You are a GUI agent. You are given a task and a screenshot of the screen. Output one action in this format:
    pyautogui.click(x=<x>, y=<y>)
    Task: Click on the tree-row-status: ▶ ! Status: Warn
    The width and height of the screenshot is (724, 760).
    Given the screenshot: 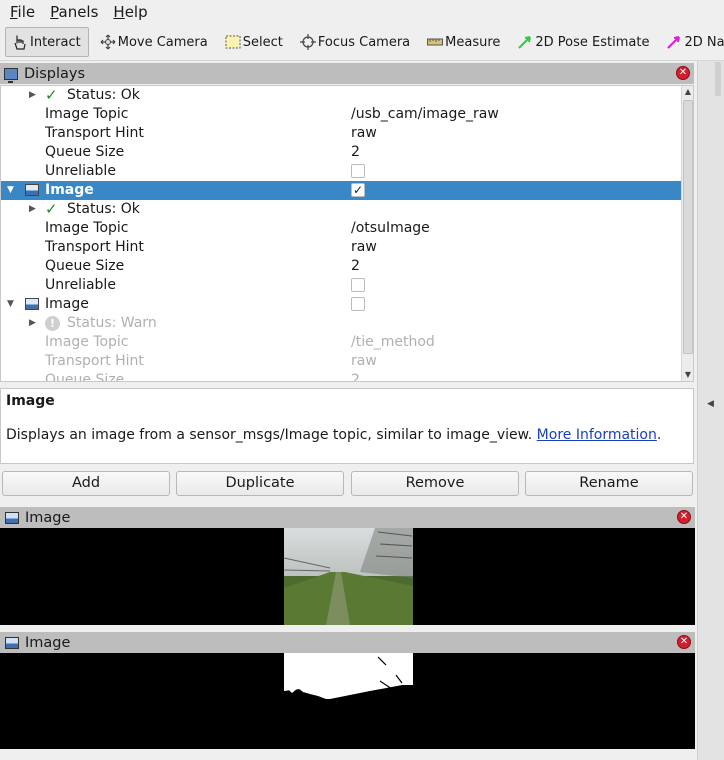 What is the action you would take?
    pyautogui.click(x=341, y=323)
    